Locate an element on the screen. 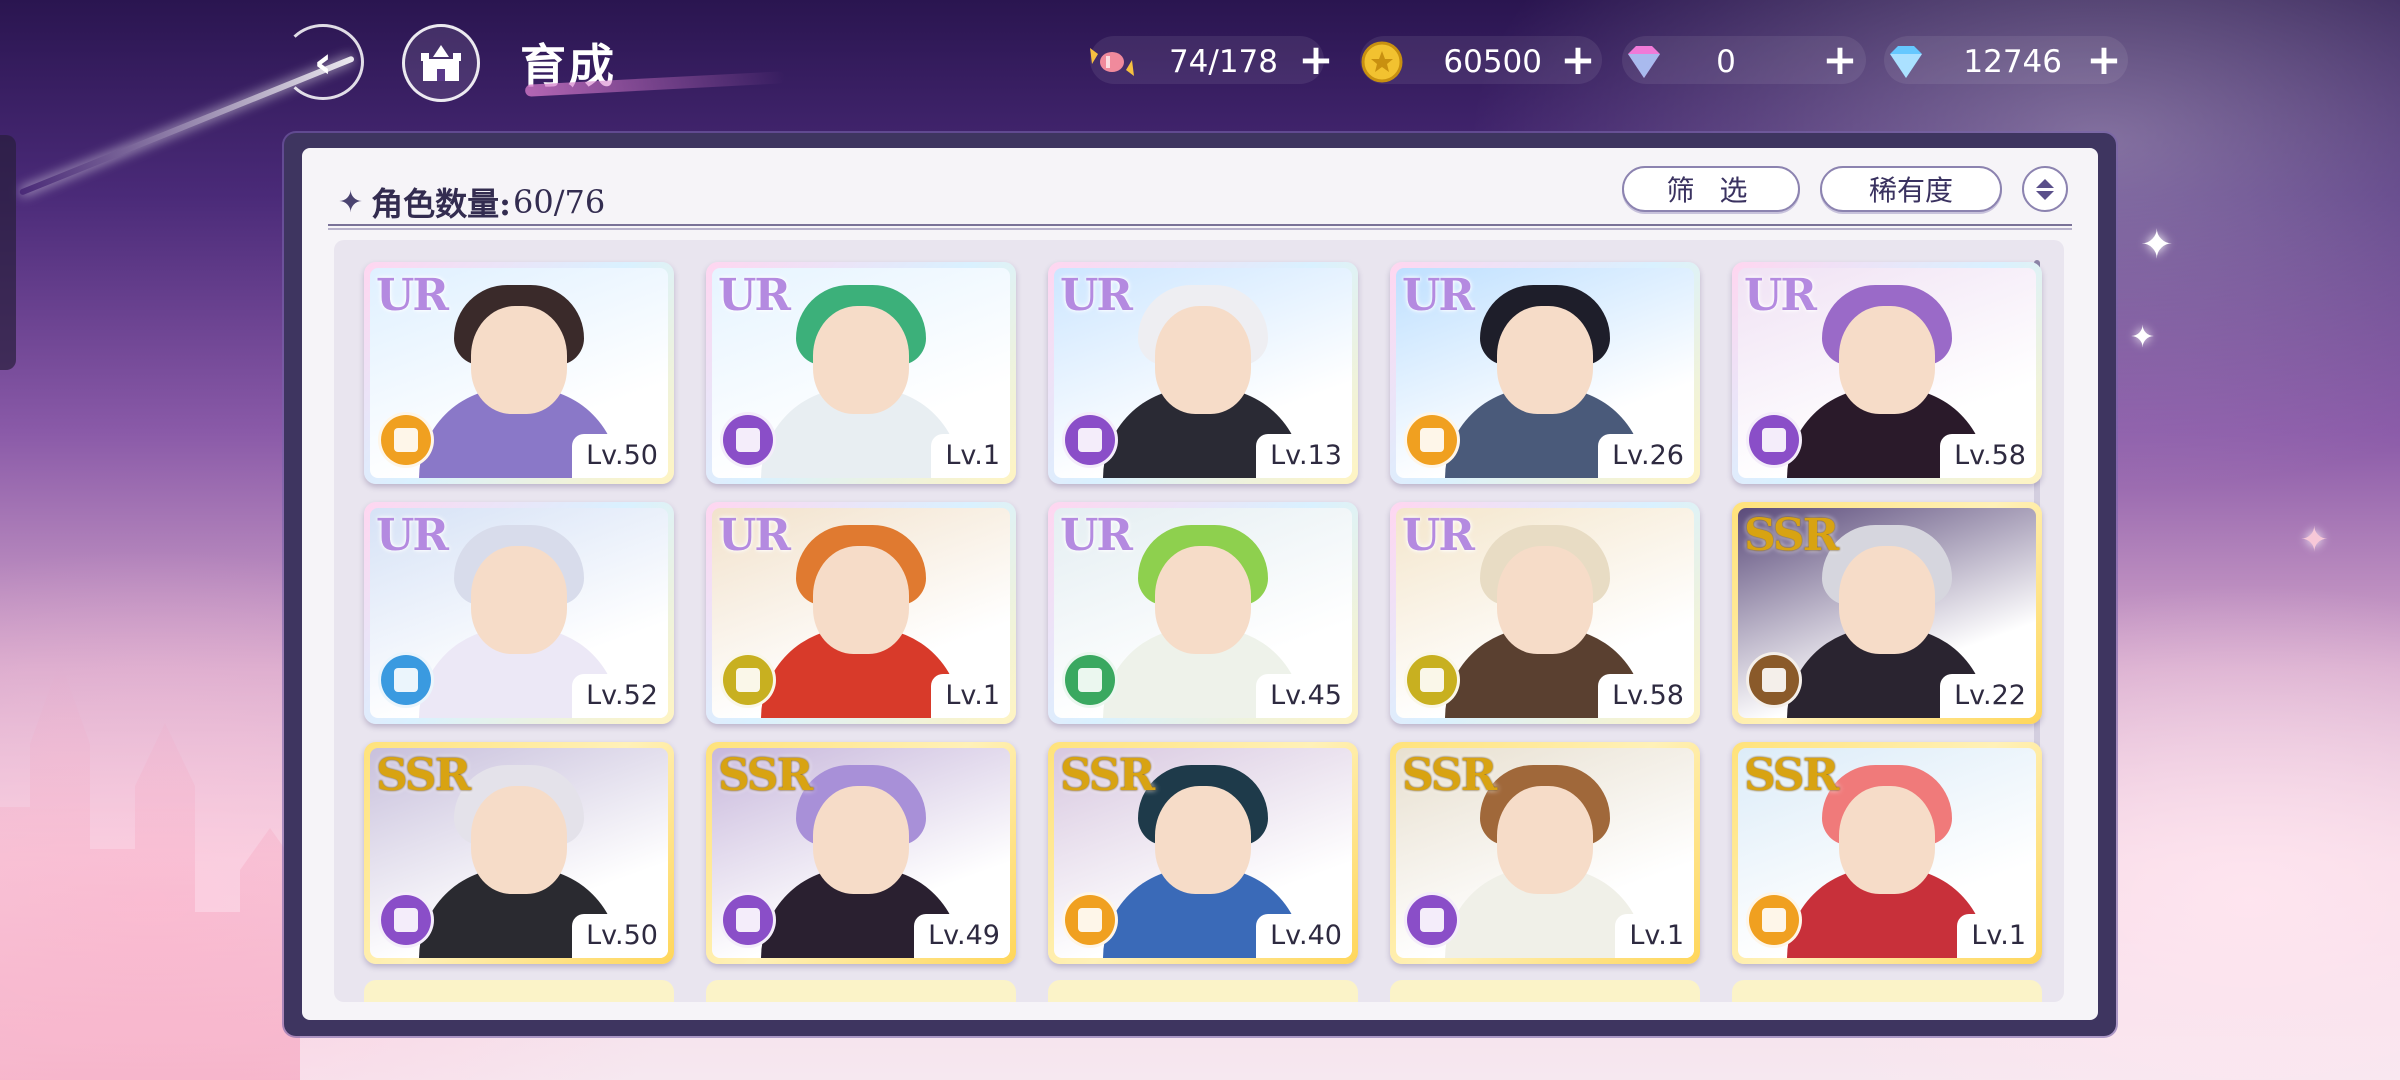 This screenshot has height=1080, width=2400. back-button: ‹ is located at coordinates (323, 62).